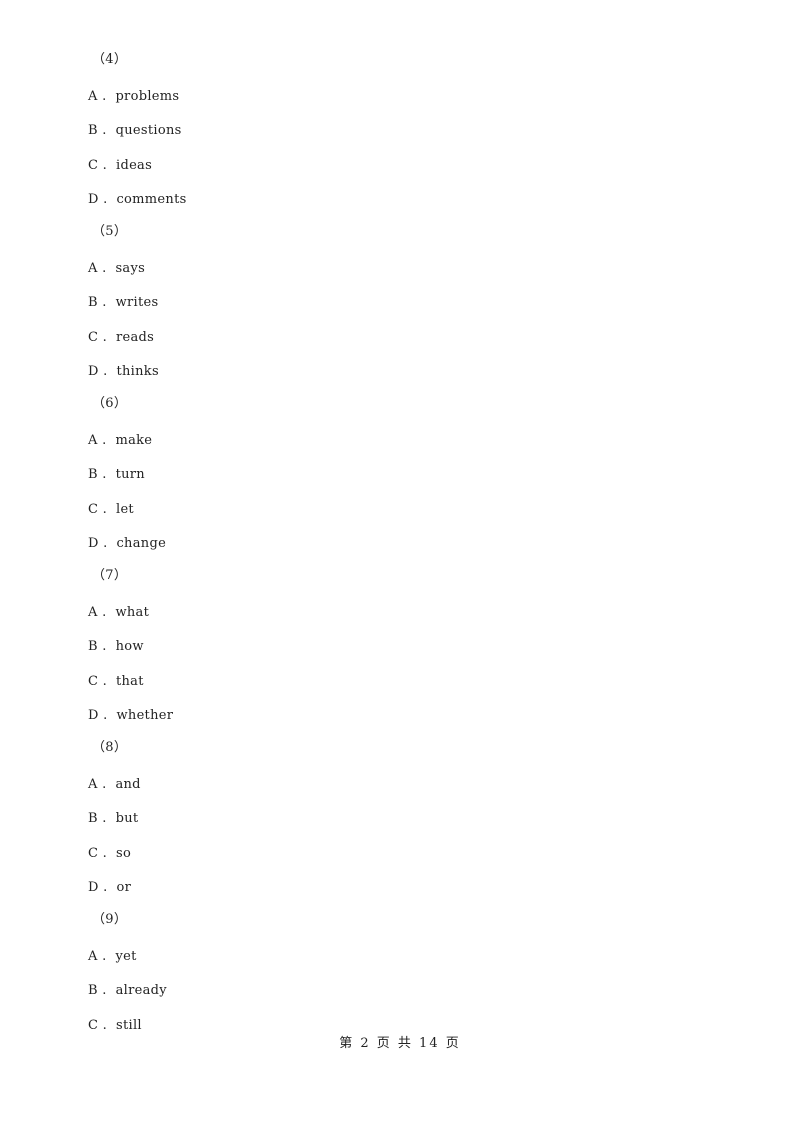 Image resolution: width=800 pixels, height=1132 pixels. I want to click on option-text: yet, so click(126, 956).